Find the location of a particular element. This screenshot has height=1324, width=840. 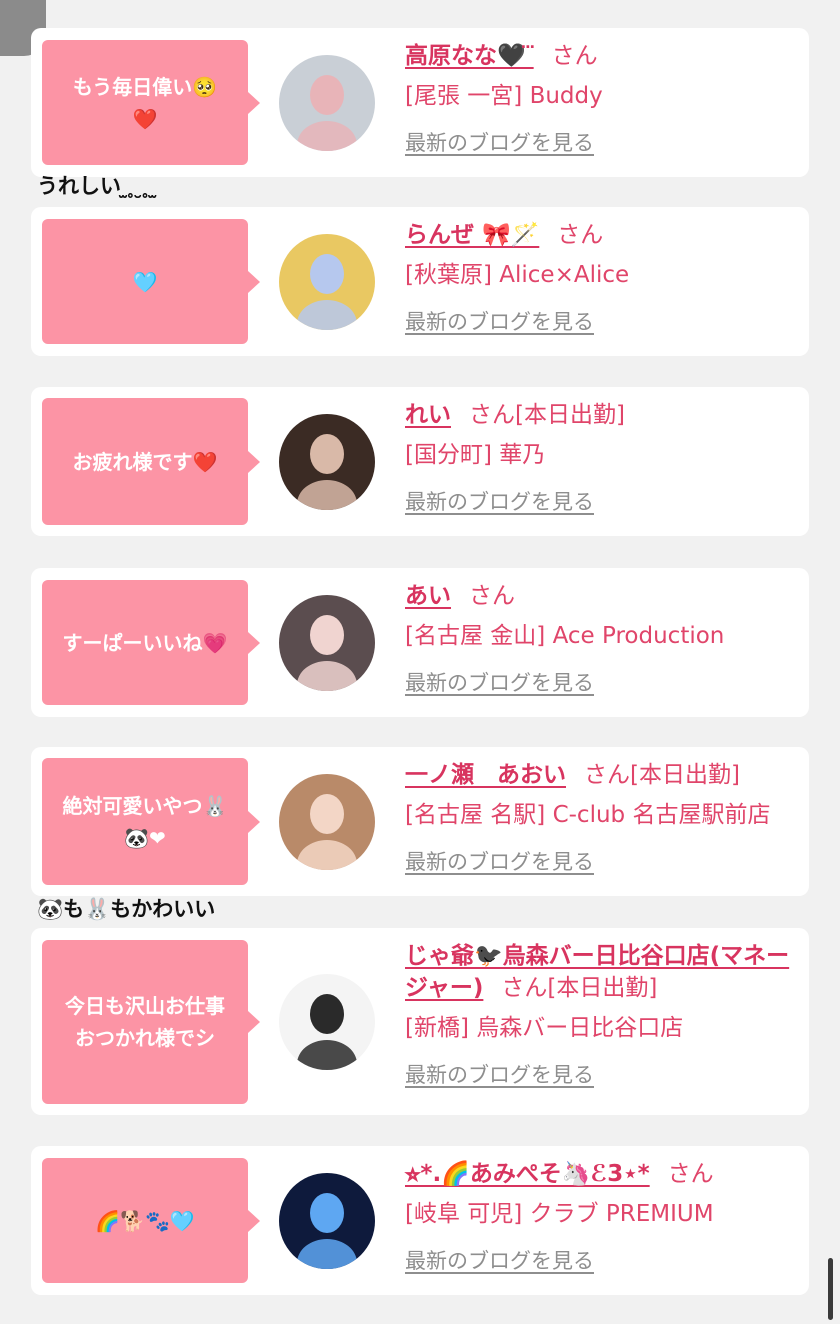

user-comment: うれしい ̫ ̥ ̮ ̥ ̫ is located at coordinates (97, 186).